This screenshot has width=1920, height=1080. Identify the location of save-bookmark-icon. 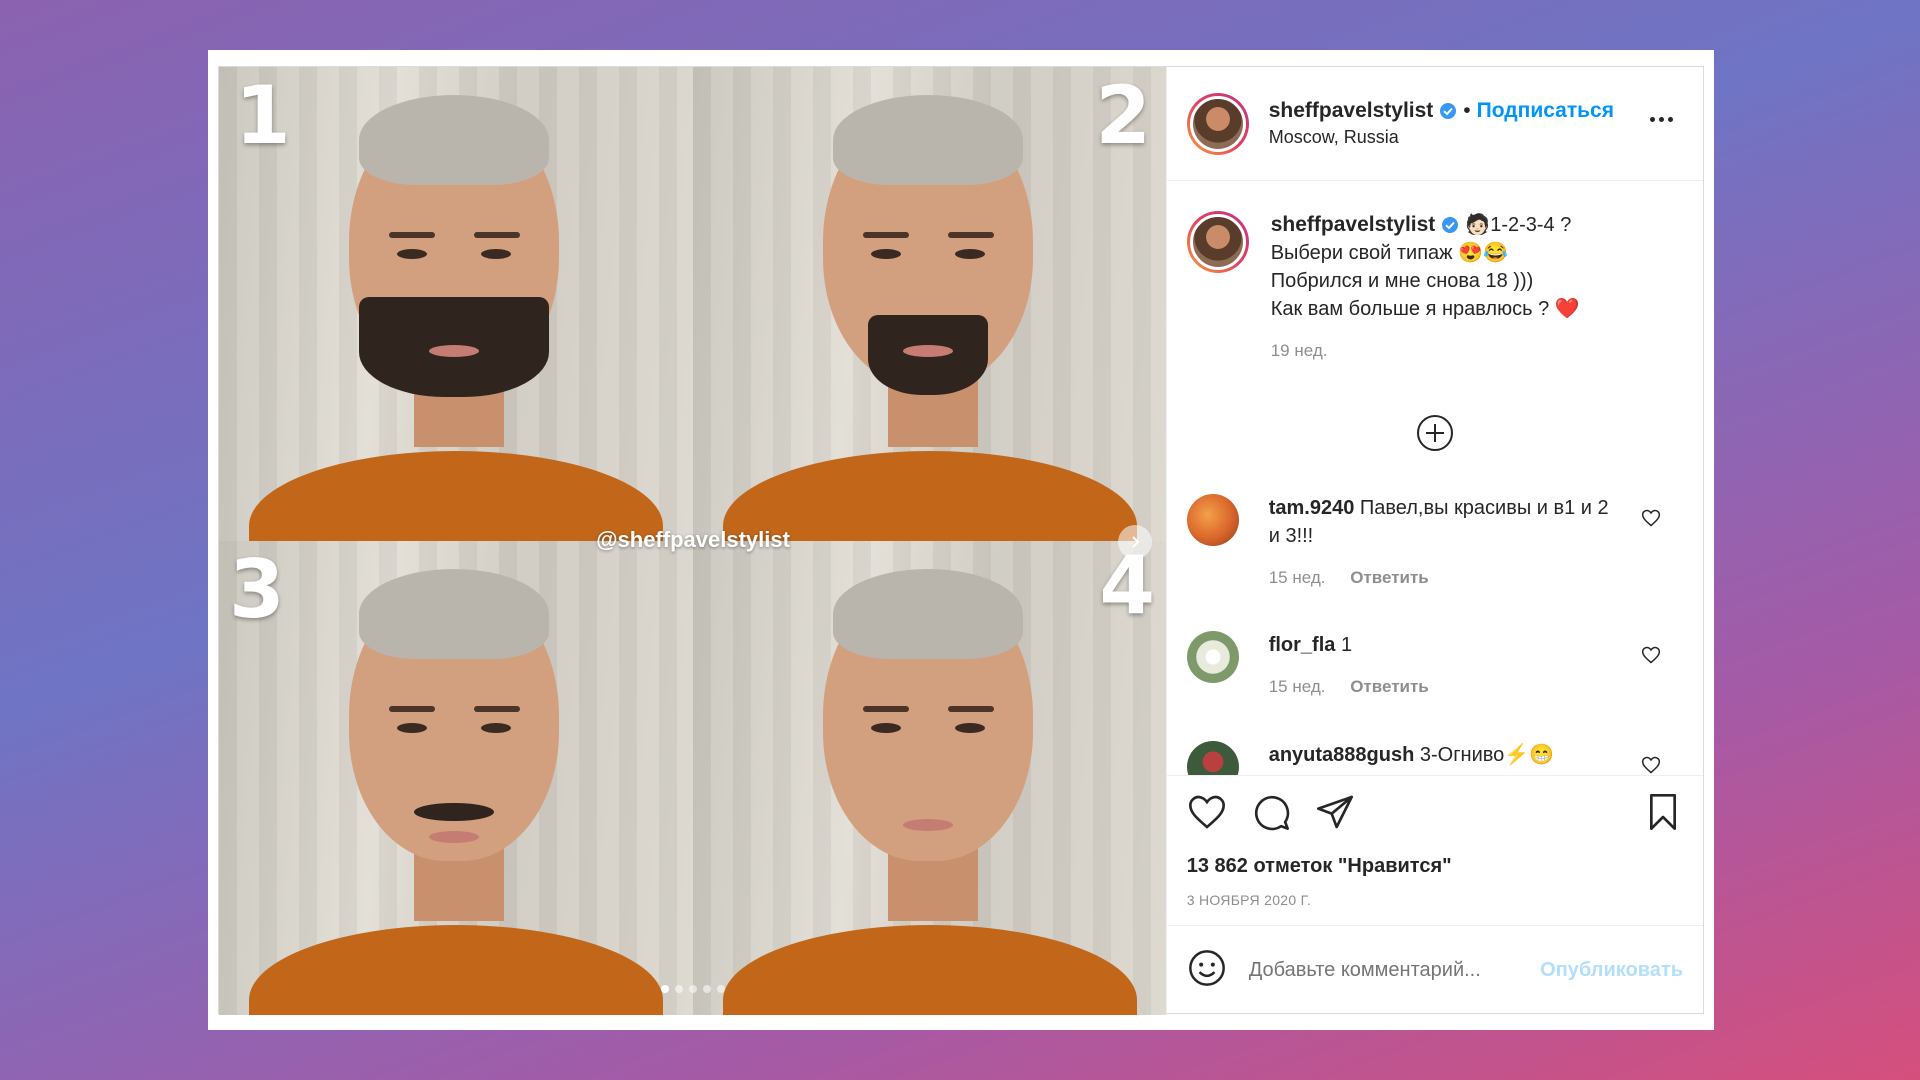
(1663, 814).